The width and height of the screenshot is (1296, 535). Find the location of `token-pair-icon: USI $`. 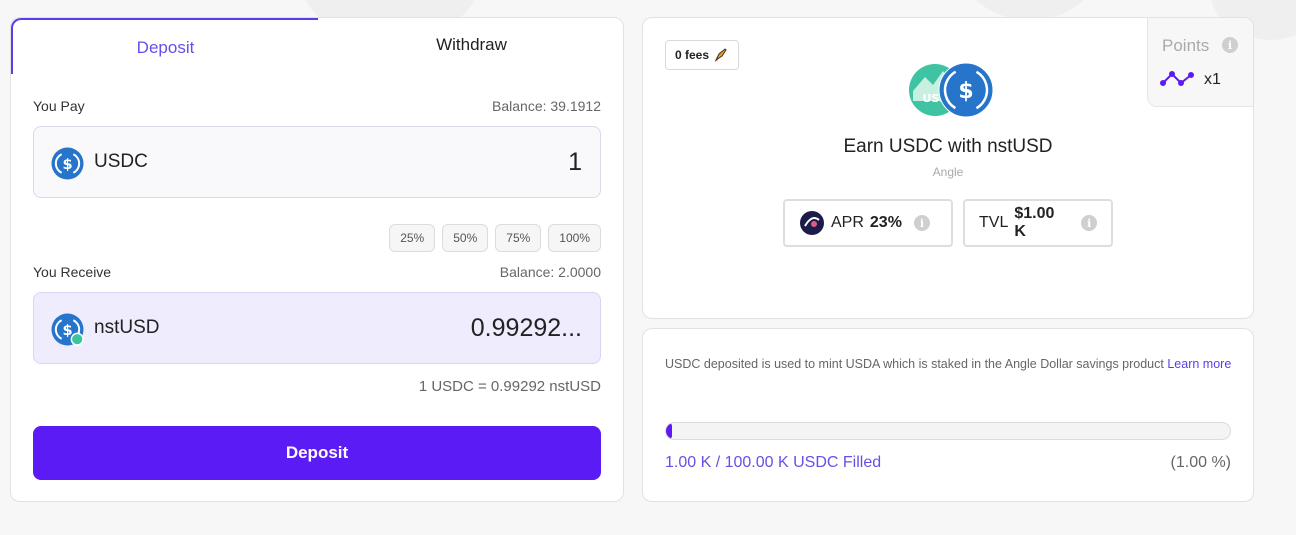

token-pair-icon: USI $ is located at coordinates (951, 90).